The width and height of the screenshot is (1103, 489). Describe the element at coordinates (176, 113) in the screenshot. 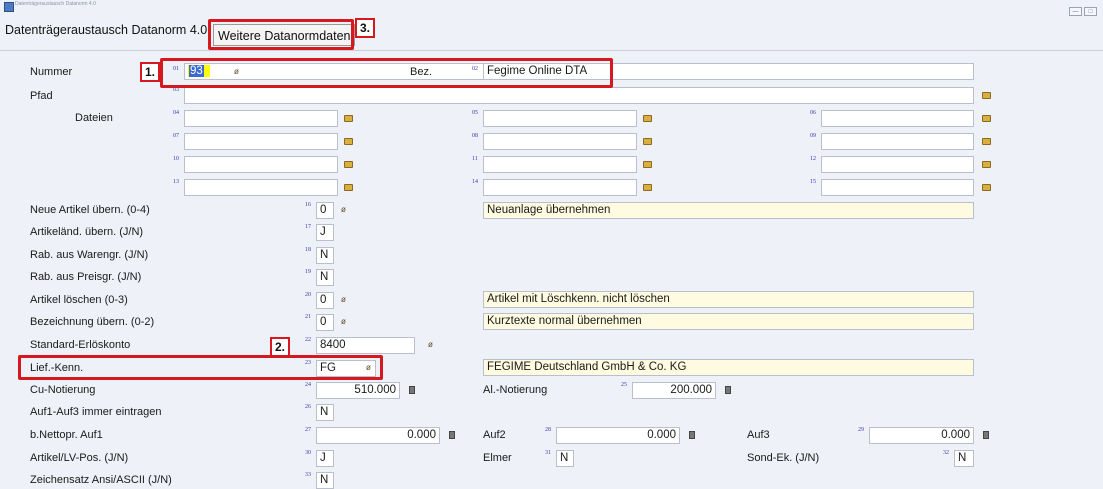

I see `field-number: 04` at that location.